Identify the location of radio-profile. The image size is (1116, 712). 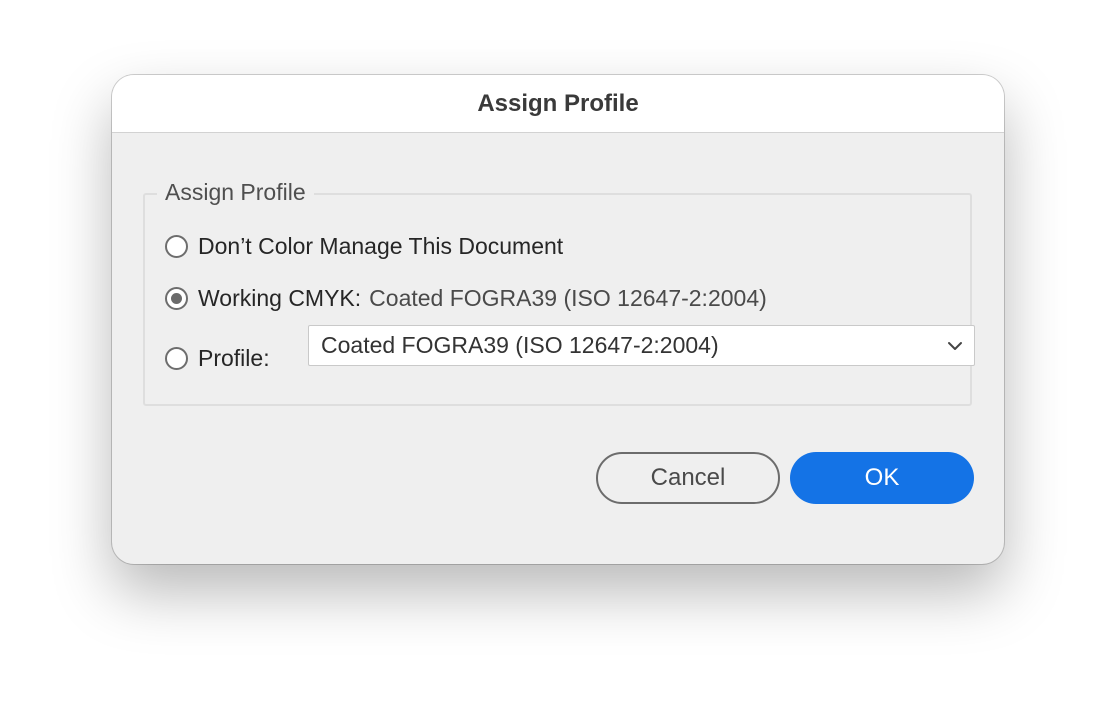
(176, 358).